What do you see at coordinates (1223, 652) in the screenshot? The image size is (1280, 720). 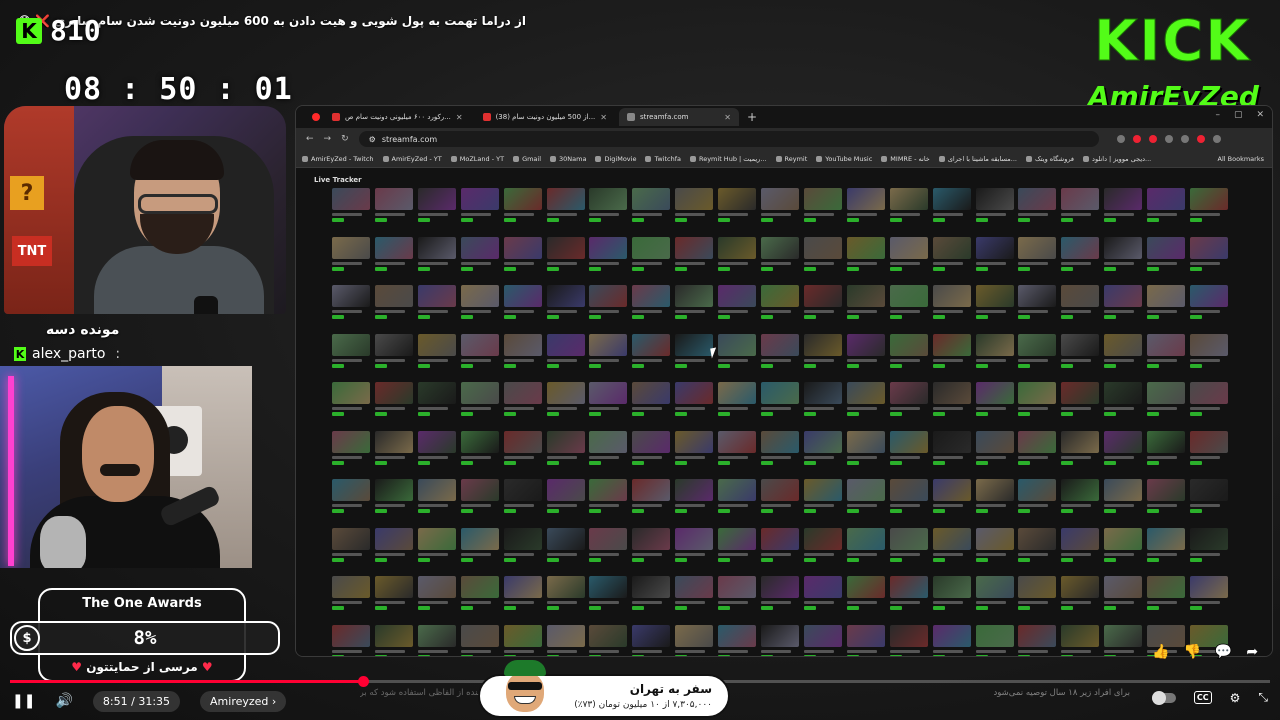 I see `comment-icon: 💬` at bounding box center [1223, 652].